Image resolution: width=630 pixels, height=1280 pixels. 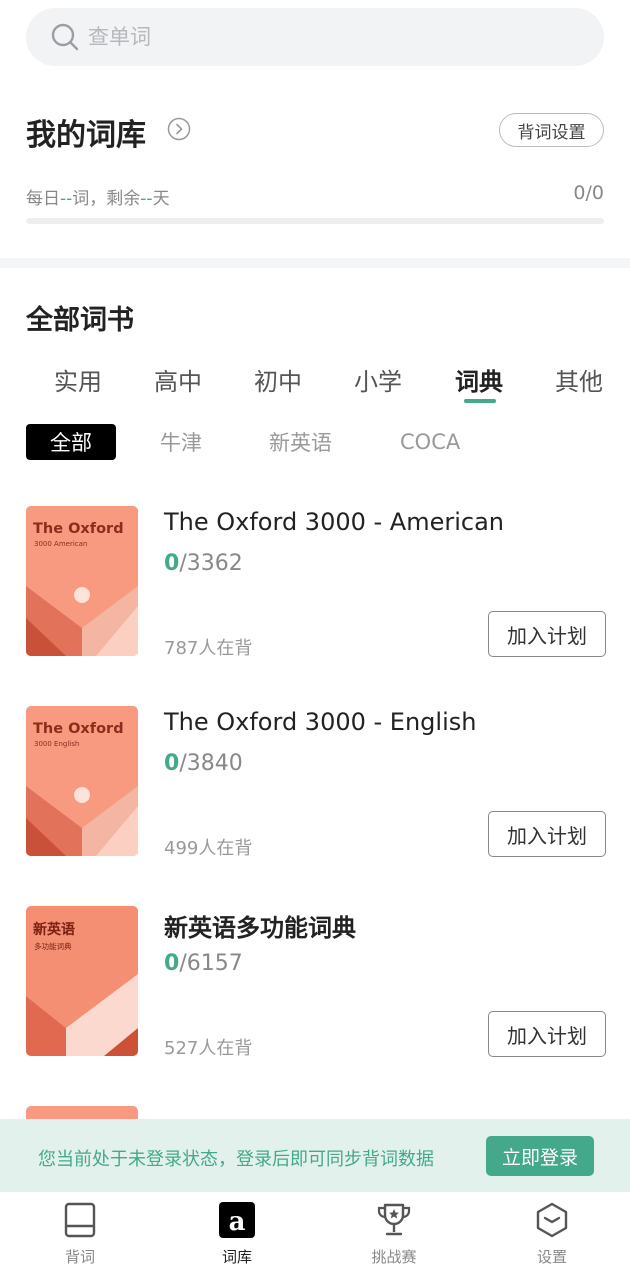 What do you see at coordinates (318, 37) in the screenshot?
I see `search-input` at bounding box center [318, 37].